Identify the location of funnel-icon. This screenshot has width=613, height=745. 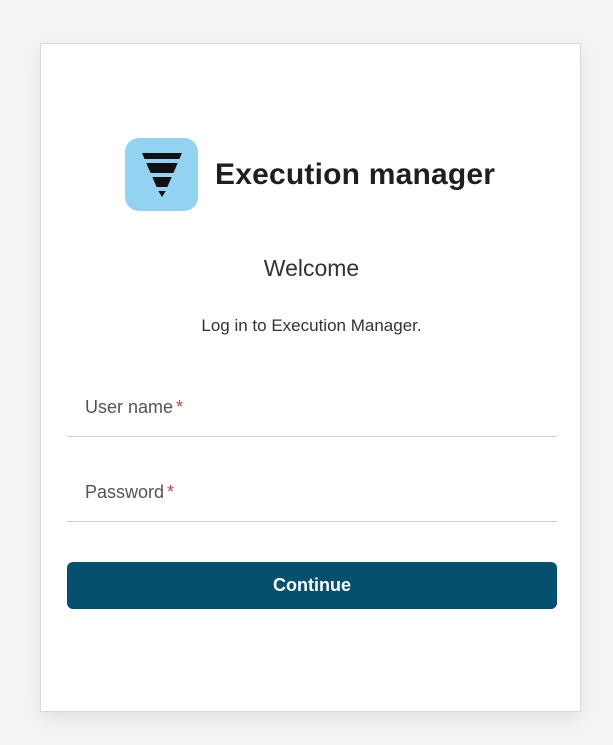
(161, 174).